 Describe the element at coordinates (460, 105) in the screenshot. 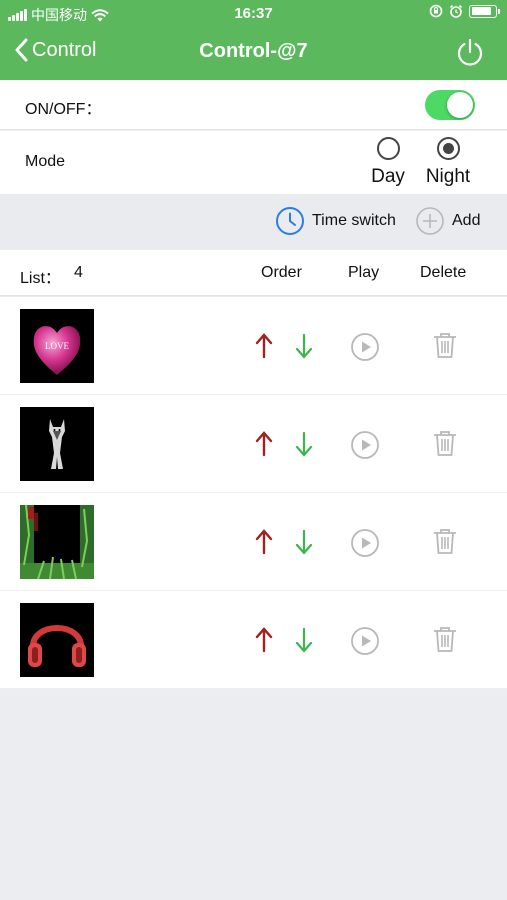

I see `toggle-knob` at that location.